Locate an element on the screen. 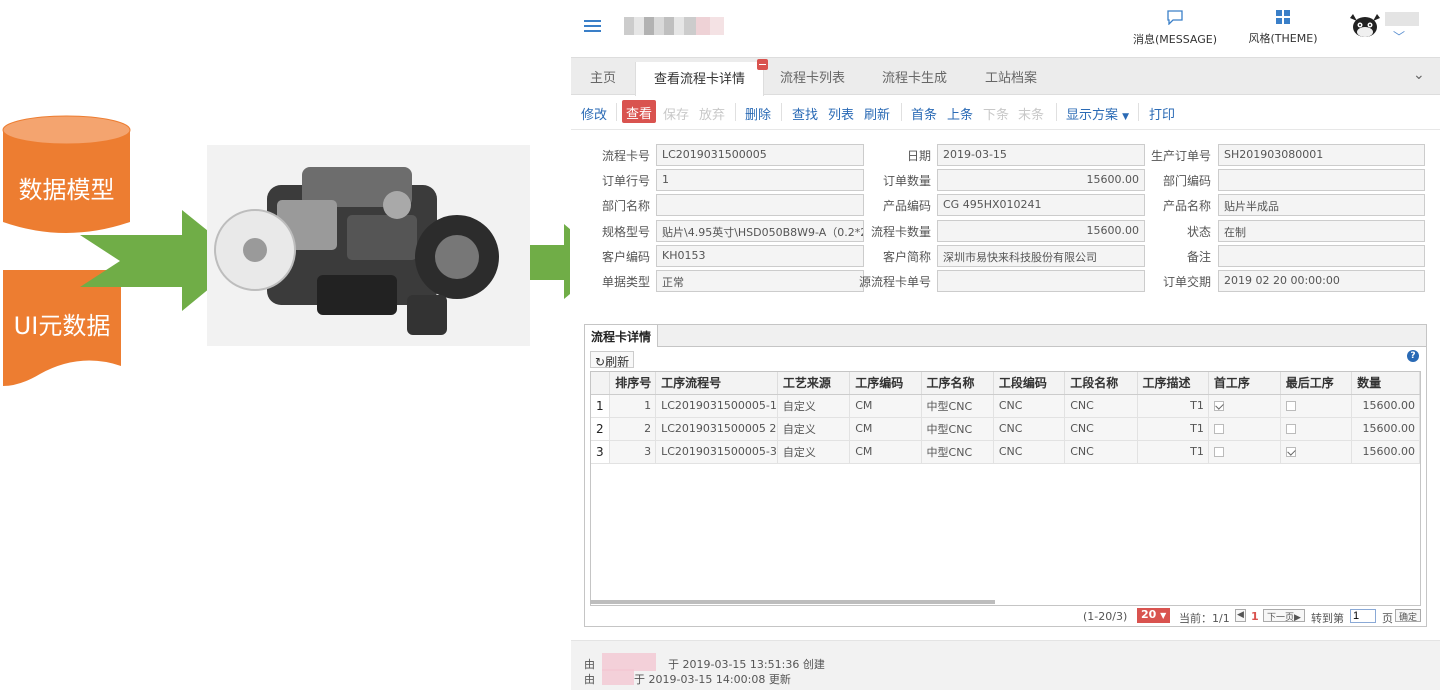 This screenshot has height=690, width=1440. save-button: 保存 is located at coordinates (676, 113).